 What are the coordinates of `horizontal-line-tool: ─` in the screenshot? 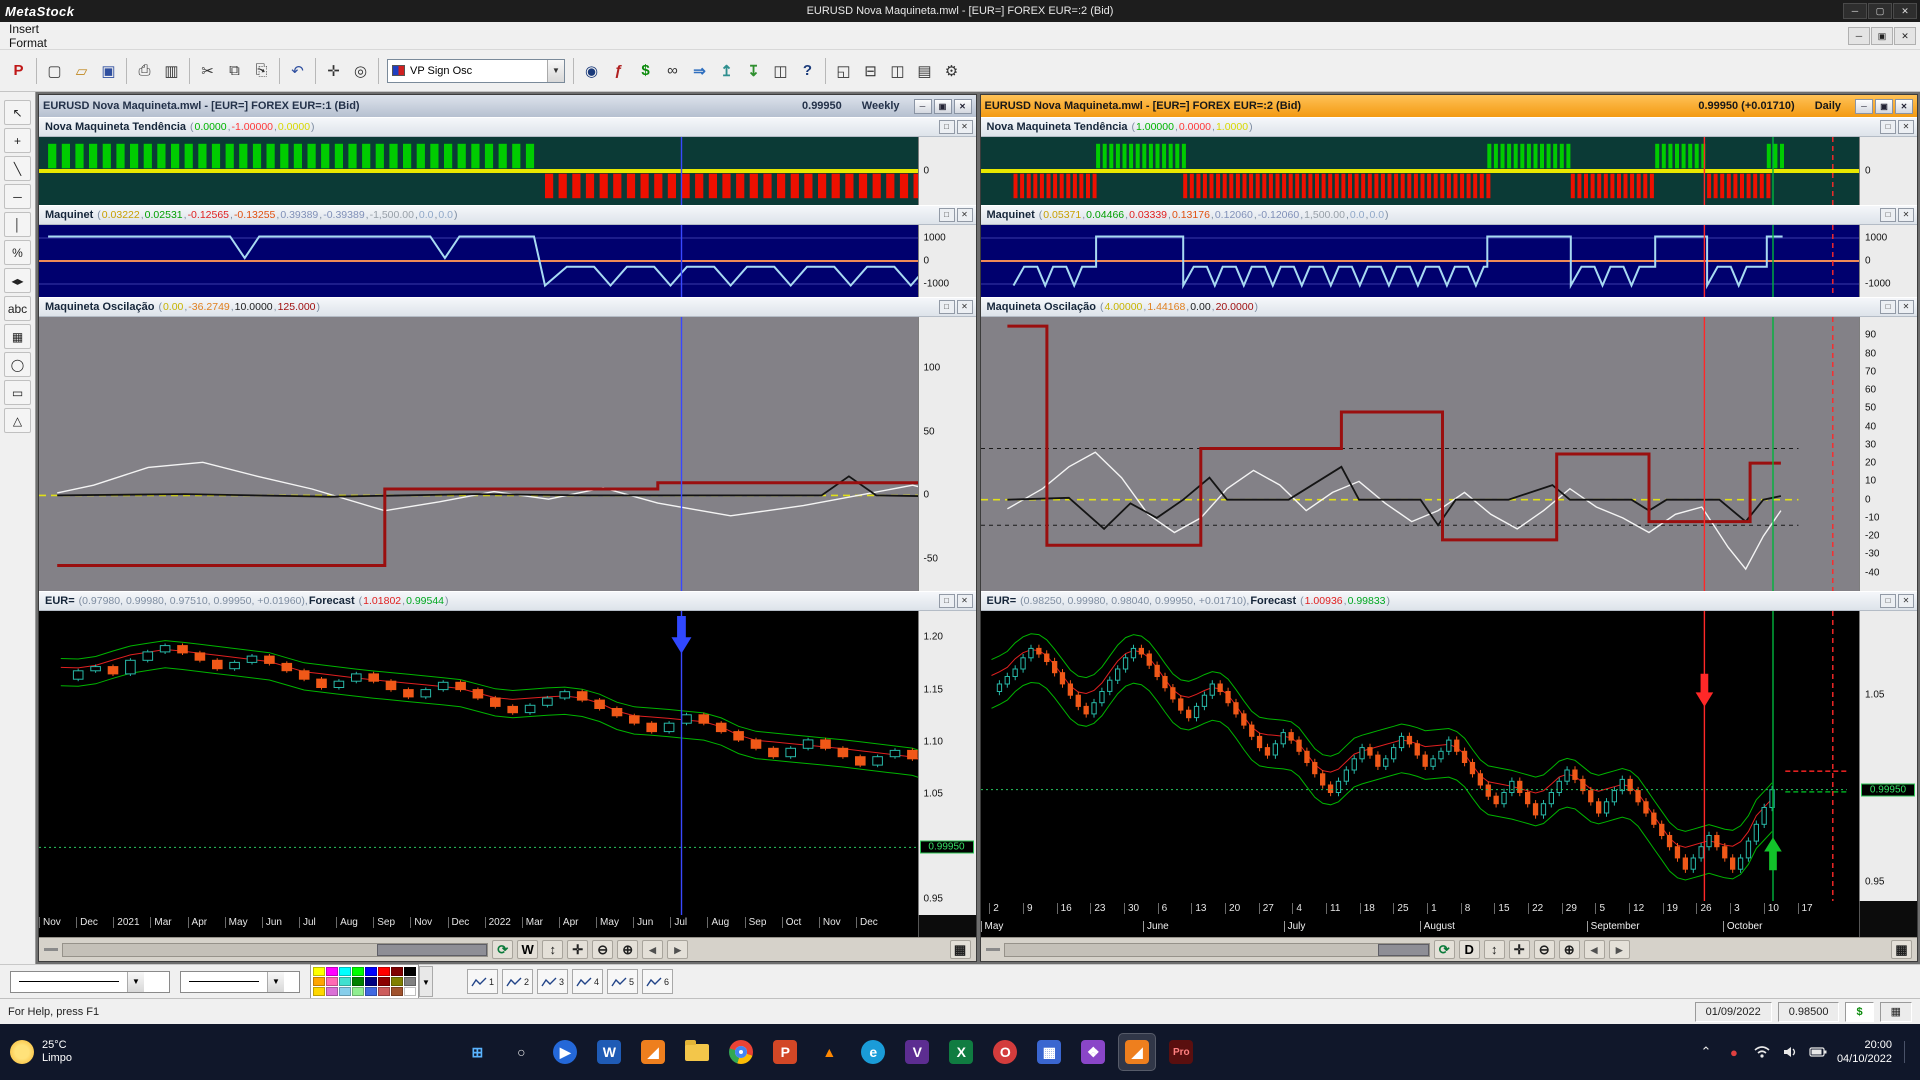 It's located at (17, 196).